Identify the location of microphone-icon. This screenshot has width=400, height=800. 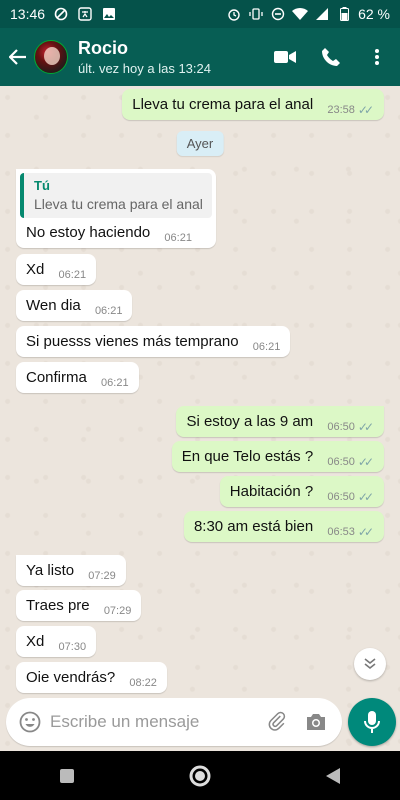
(372, 722).